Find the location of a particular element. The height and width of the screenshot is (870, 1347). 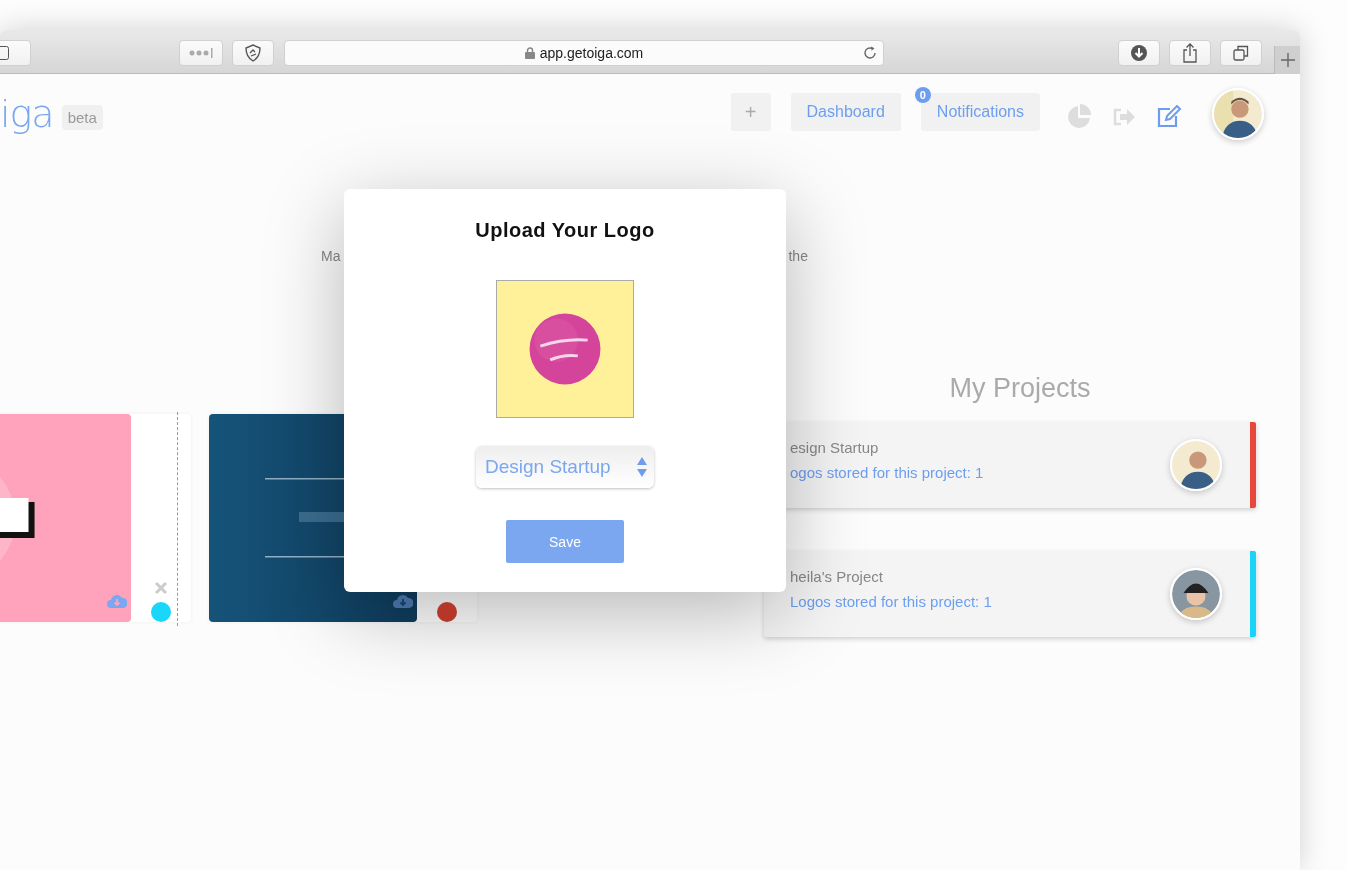

intro-text: Ma is located at coordinates (331, 256).